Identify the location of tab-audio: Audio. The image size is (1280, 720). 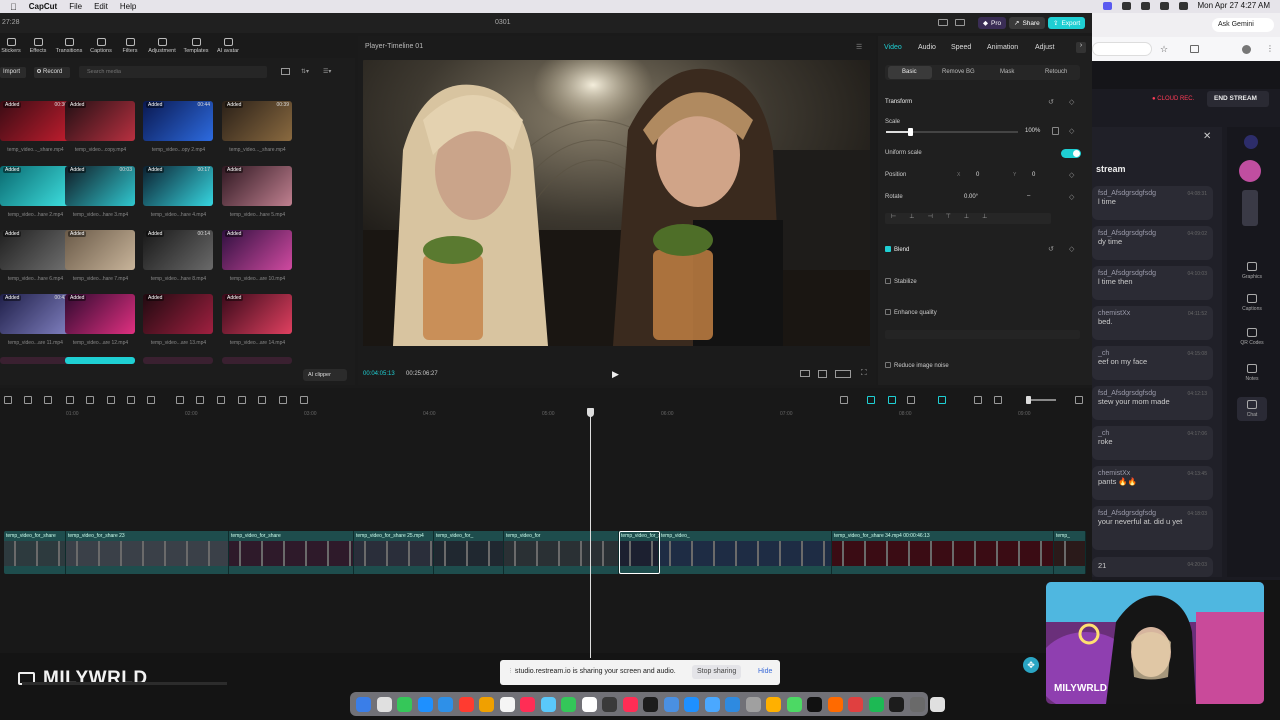
(927, 47).